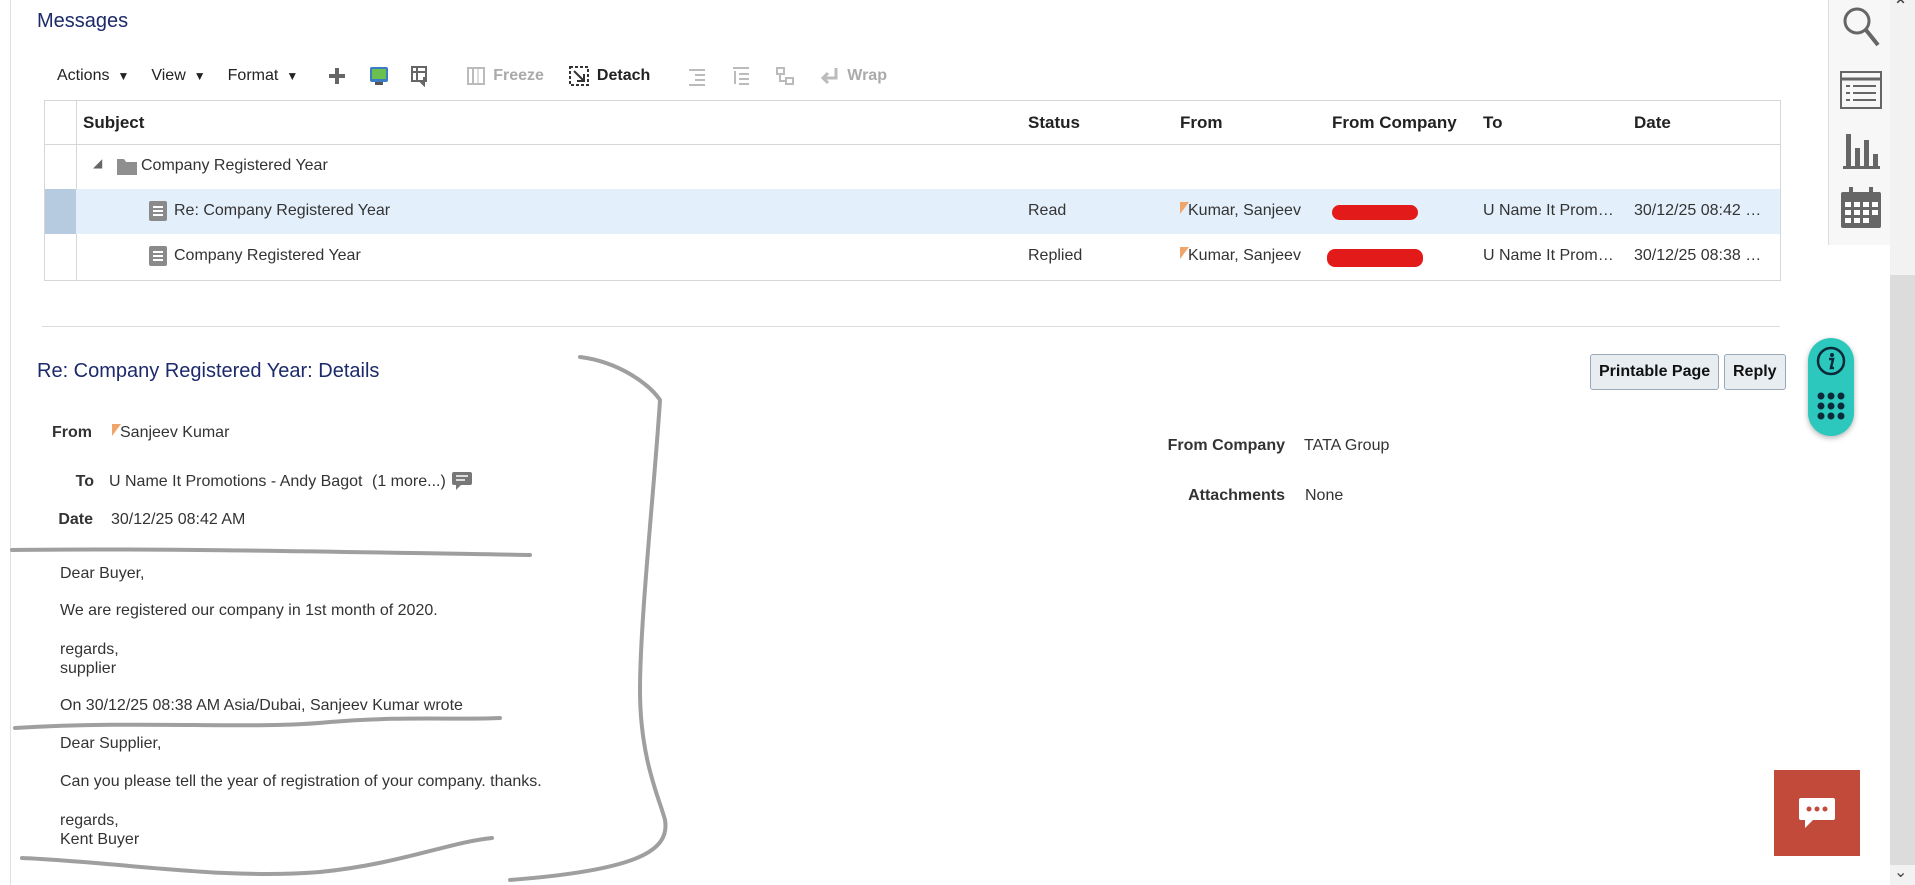  I want to click on collapse-rows-icon, so click(697, 76).